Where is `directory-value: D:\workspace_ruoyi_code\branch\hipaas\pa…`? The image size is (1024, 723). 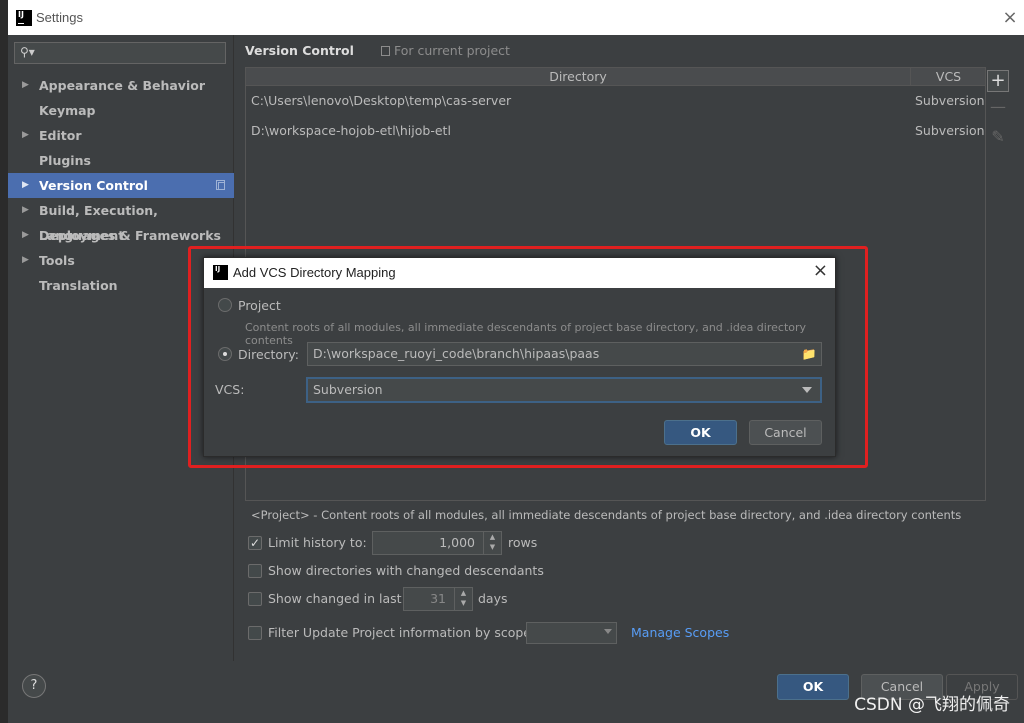 directory-value: D:\workspace_ruoyi_code\branch\hipaas\pa… is located at coordinates (456, 353).